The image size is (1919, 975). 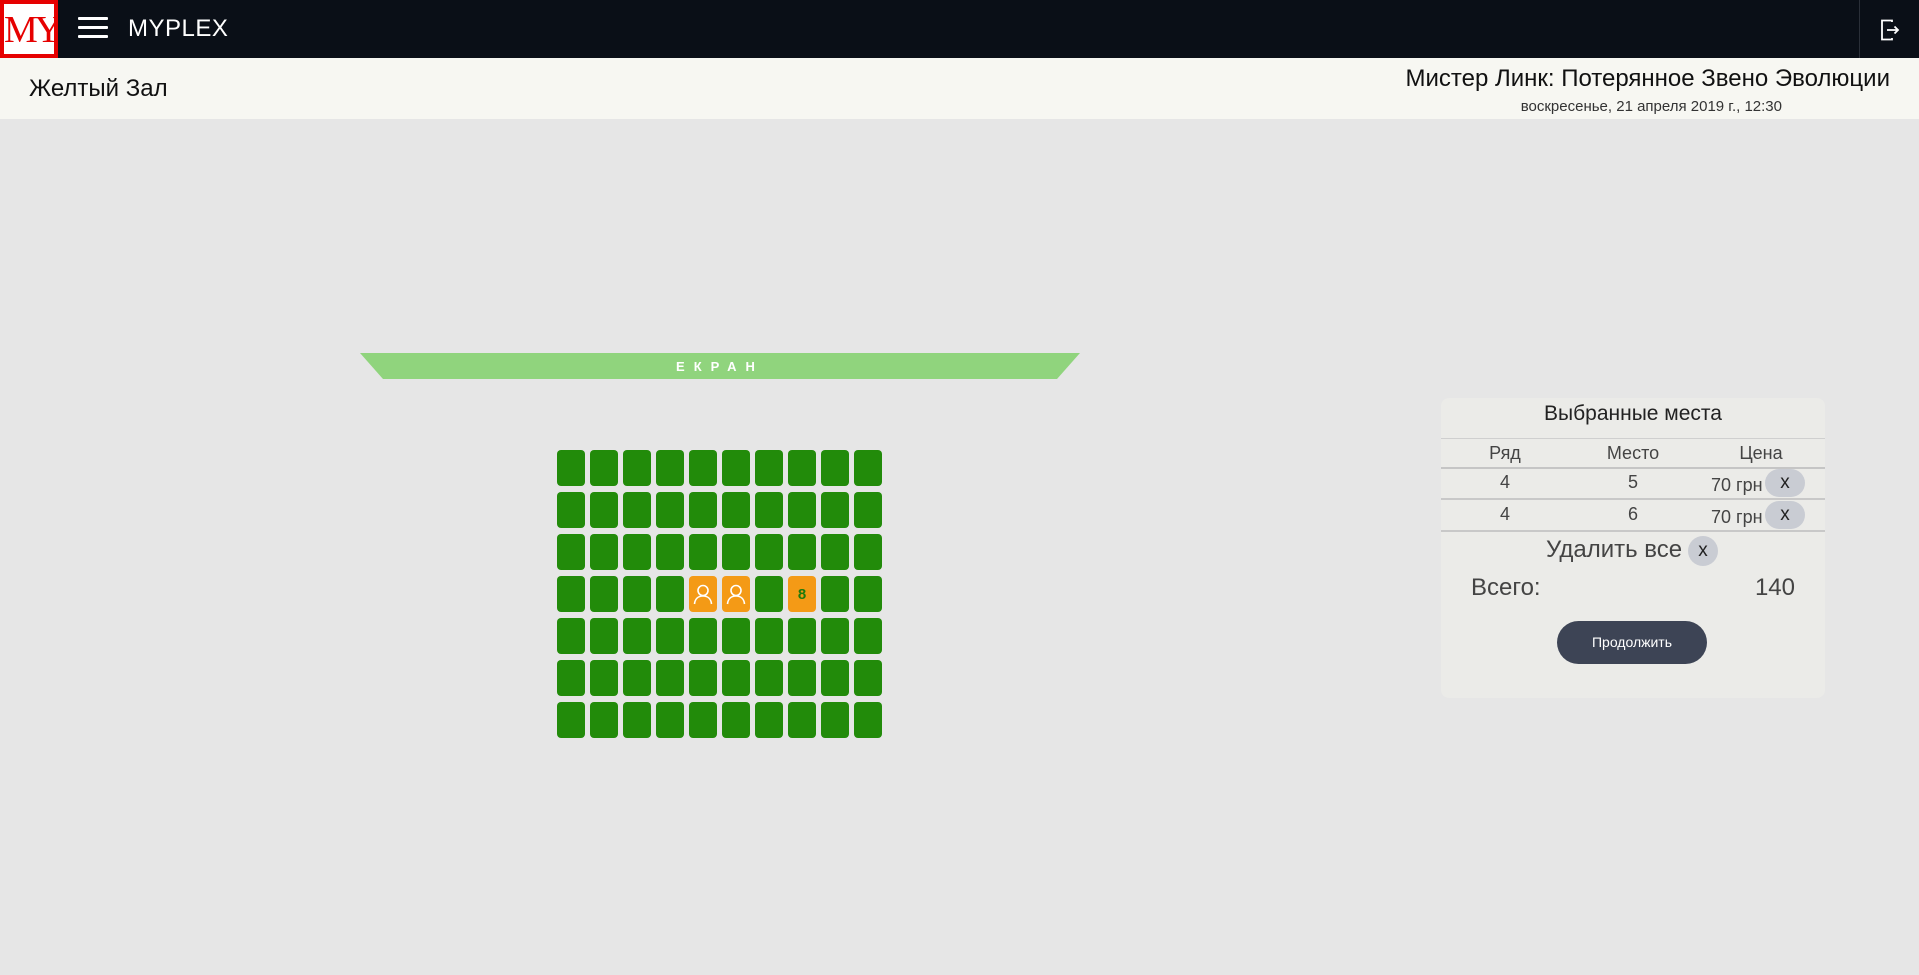 I want to click on seat-r4-s10, so click(x=868, y=594).